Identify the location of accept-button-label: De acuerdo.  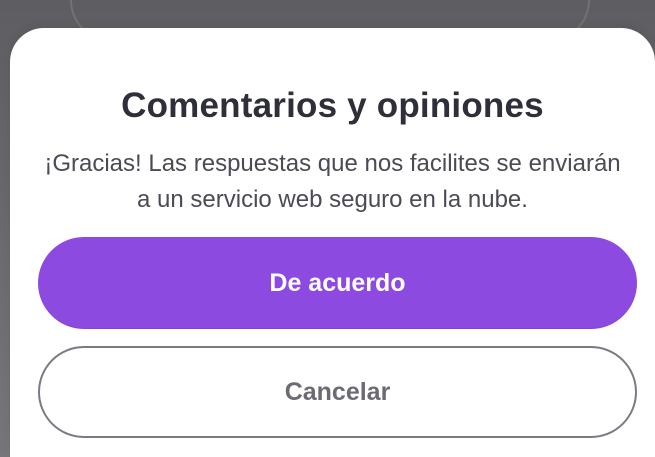
(337, 282).